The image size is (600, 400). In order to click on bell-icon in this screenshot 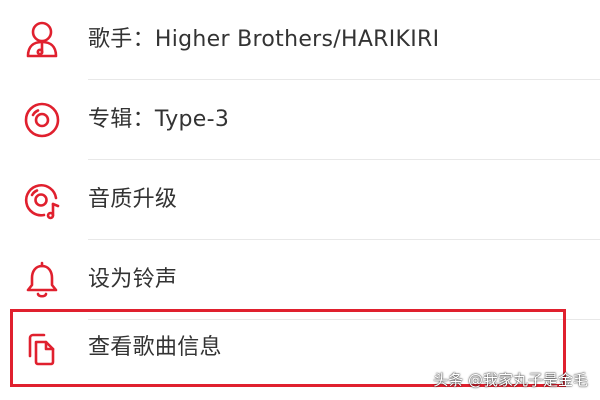, I will do `click(42, 280)`.